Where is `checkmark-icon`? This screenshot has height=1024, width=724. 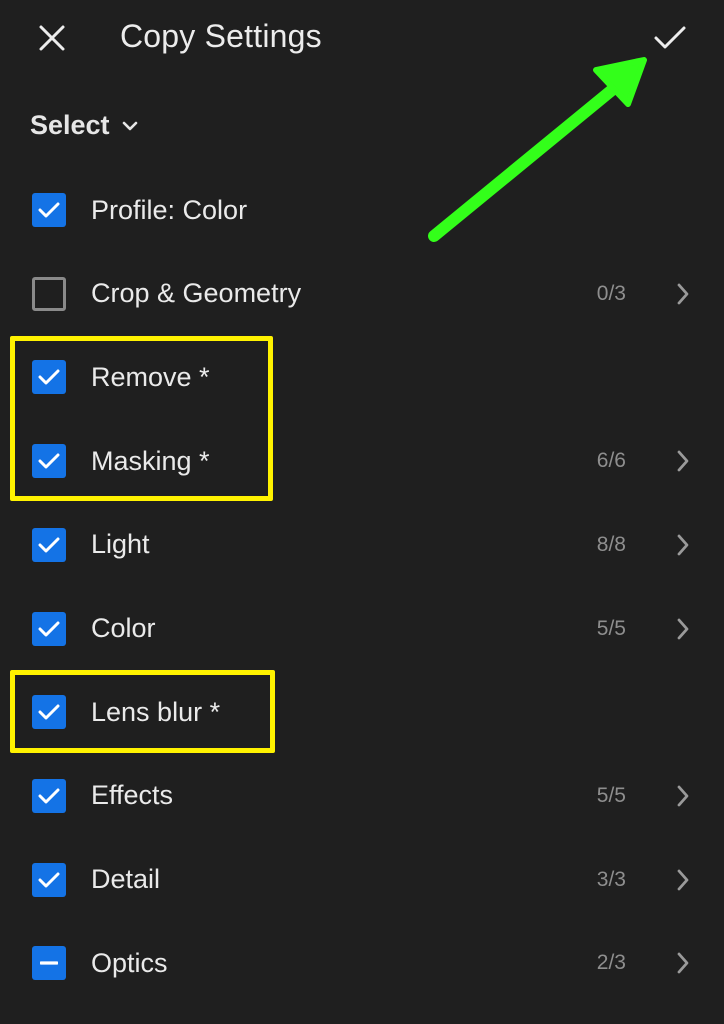 checkmark-icon is located at coordinates (670, 37).